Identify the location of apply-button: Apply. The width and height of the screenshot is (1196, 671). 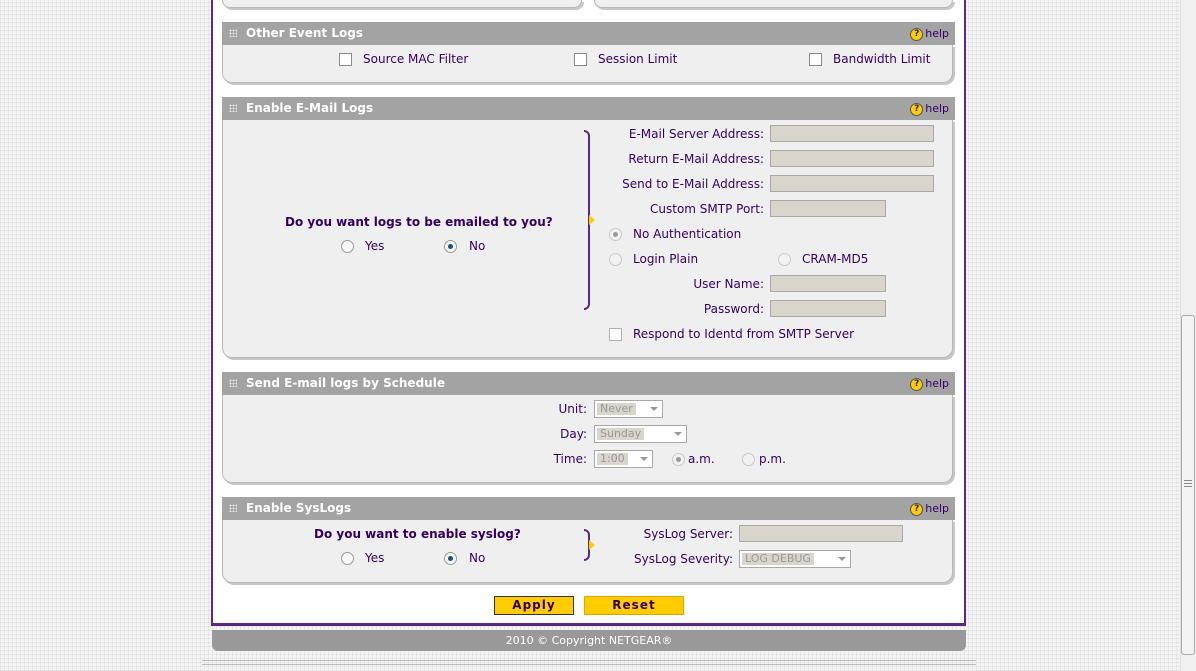
(534, 605).